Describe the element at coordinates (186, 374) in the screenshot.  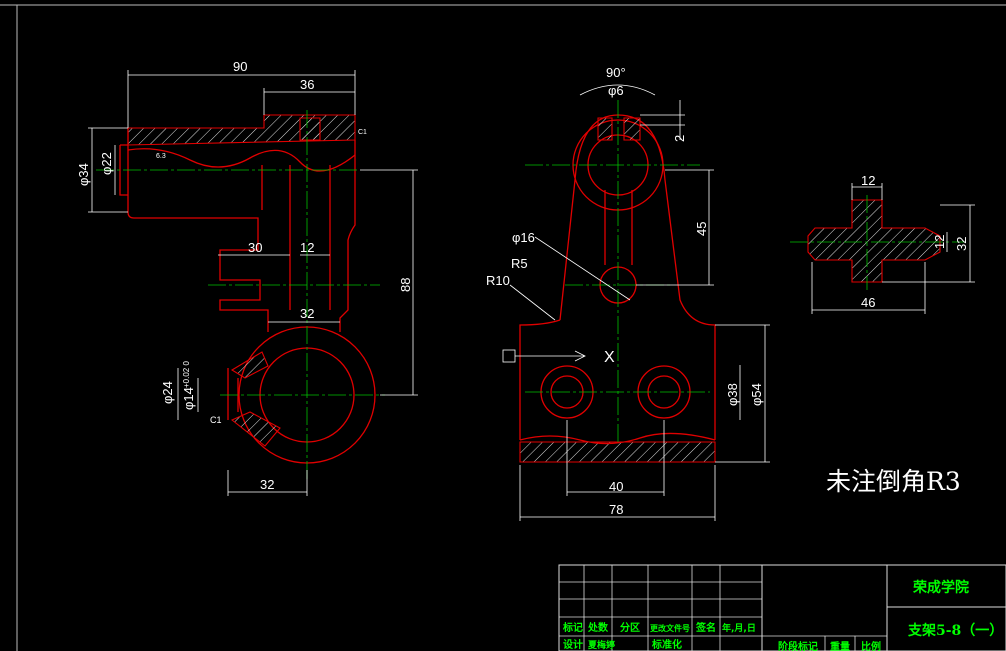
I see `dim-tolerance: +0.02 0` at that location.